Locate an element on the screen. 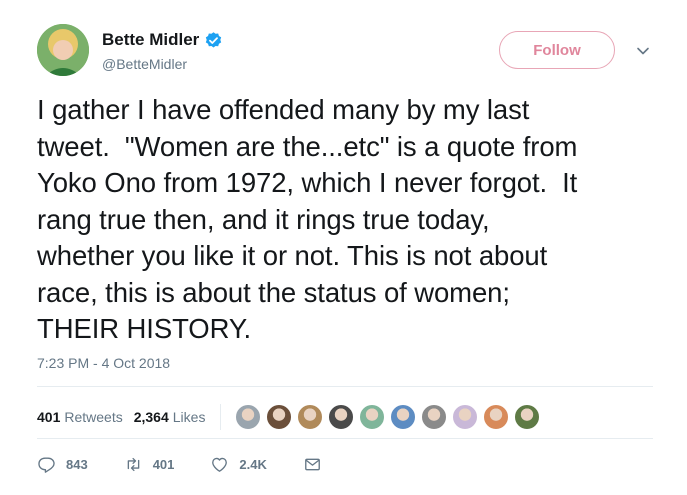 This screenshot has width=687, height=495. retweet-button: 401 is located at coordinates (149, 464).